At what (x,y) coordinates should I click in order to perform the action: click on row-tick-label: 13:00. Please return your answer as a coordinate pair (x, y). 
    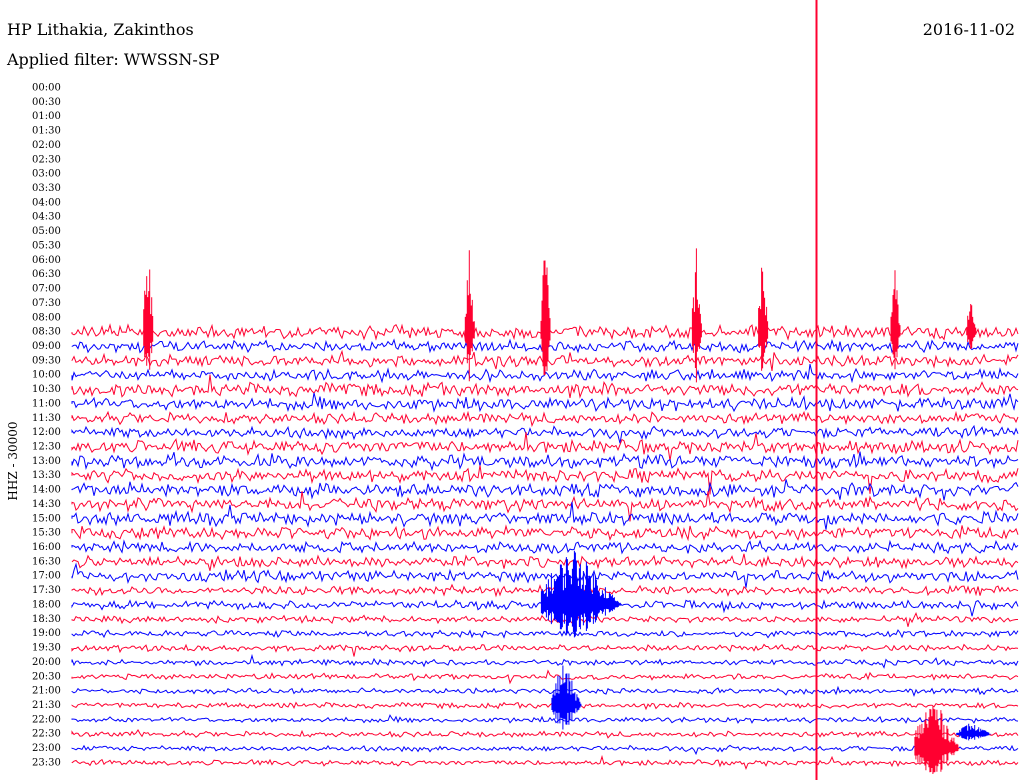
    Looking at the image, I should click on (46, 461).